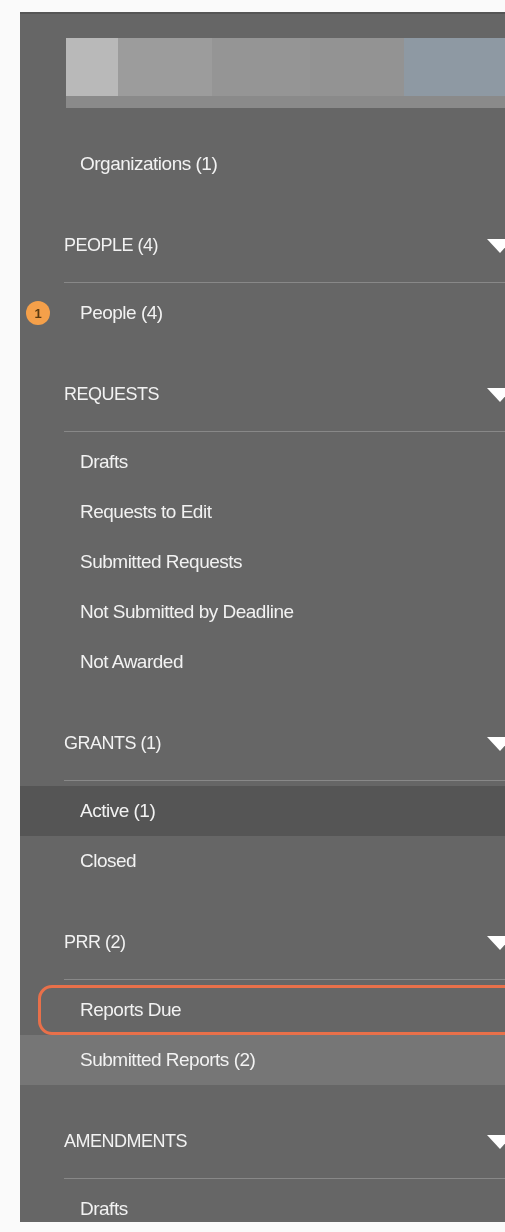  I want to click on sidebar-item: Not Submitted by Deadline, so click(262, 612).